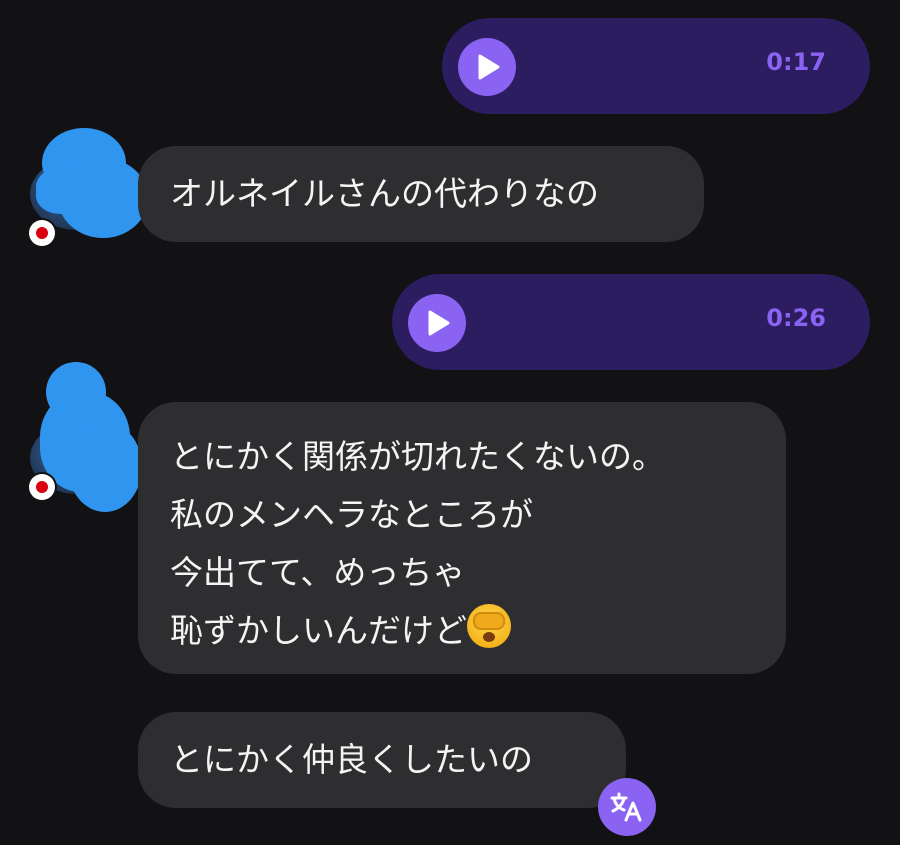  I want to click on voice-duration: 0:26, so click(796, 318).